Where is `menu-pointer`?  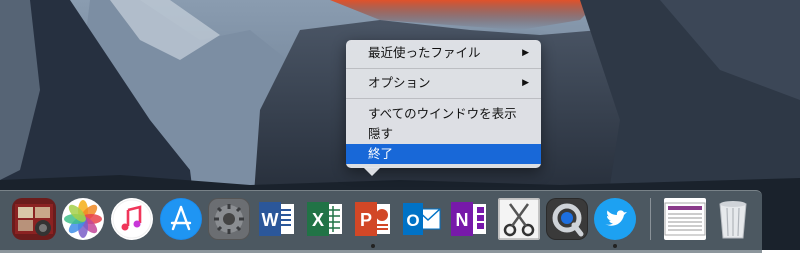
menu-pointer is located at coordinates (372, 171).